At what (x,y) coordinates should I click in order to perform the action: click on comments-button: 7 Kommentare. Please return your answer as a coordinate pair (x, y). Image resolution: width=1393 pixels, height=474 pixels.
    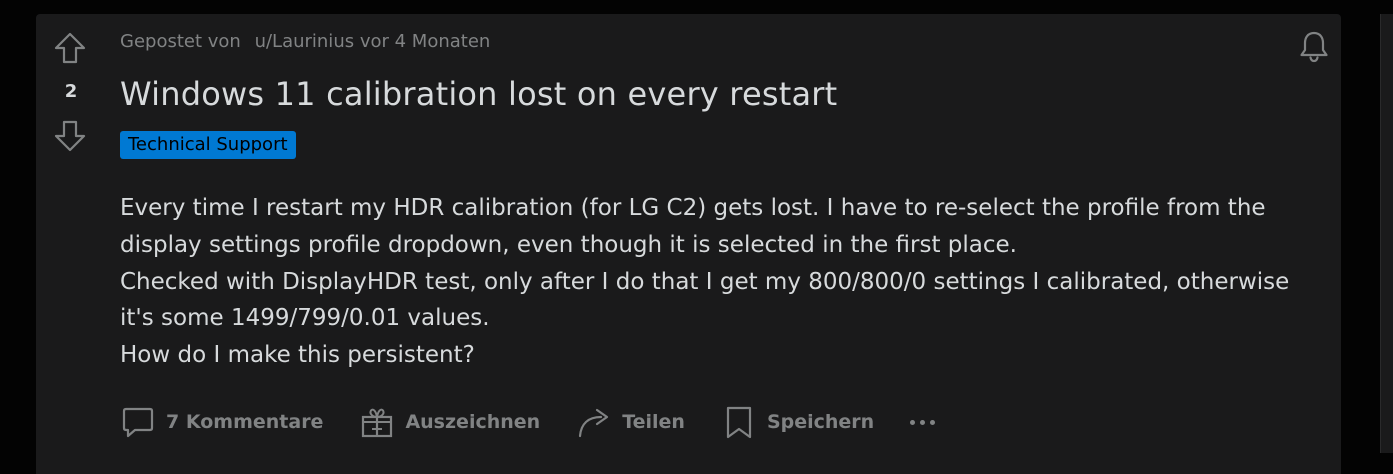
    Looking at the image, I should click on (221, 422).